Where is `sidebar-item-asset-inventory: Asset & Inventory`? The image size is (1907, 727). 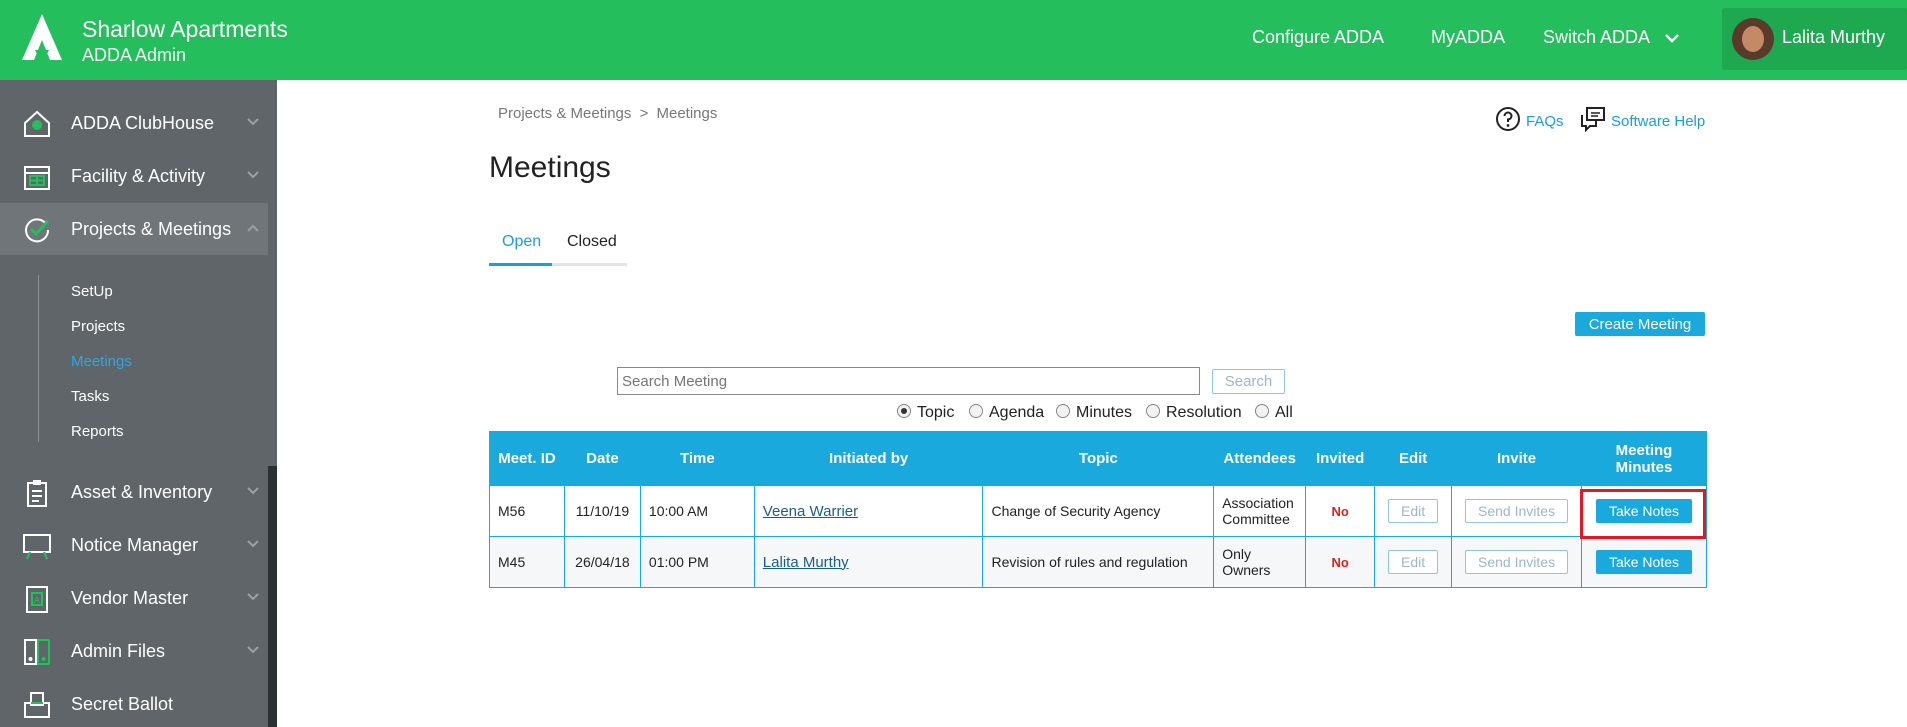
sidebar-item-asset-inventory: Asset & Inventory is located at coordinates (134, 492).